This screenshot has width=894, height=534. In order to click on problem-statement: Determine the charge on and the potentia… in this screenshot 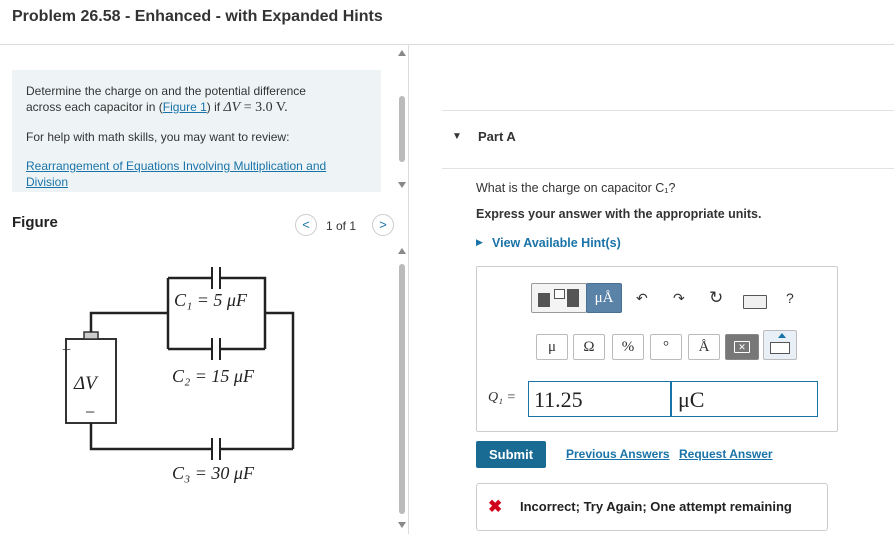, I will do `click(196, 131)`.